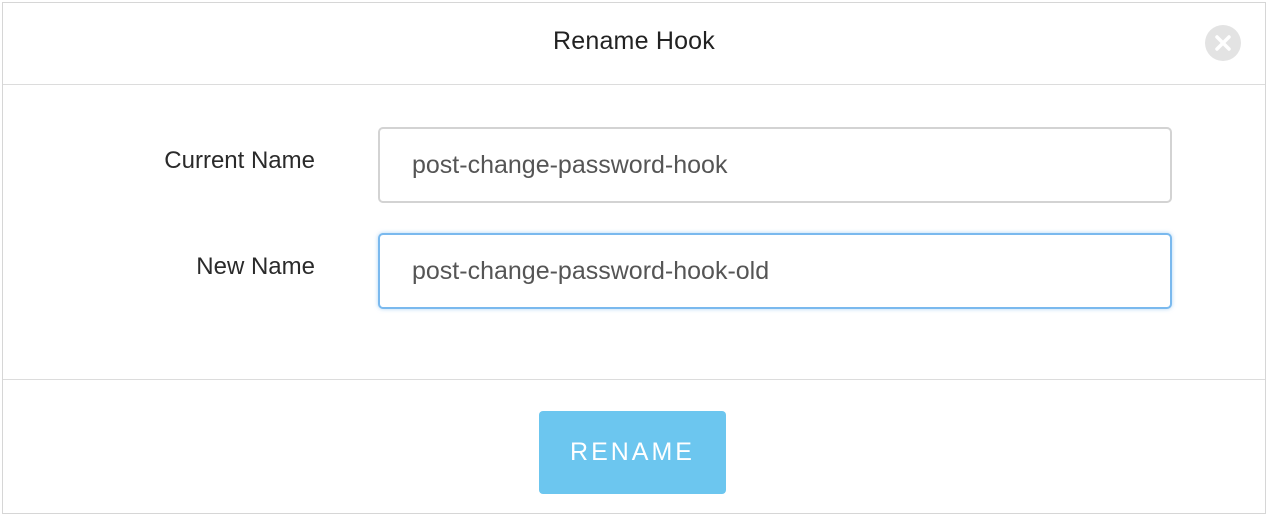  Describe the element at coordinates (633, 41) in the screenshot. I see `dialog-title: Rename Hook` at that location.